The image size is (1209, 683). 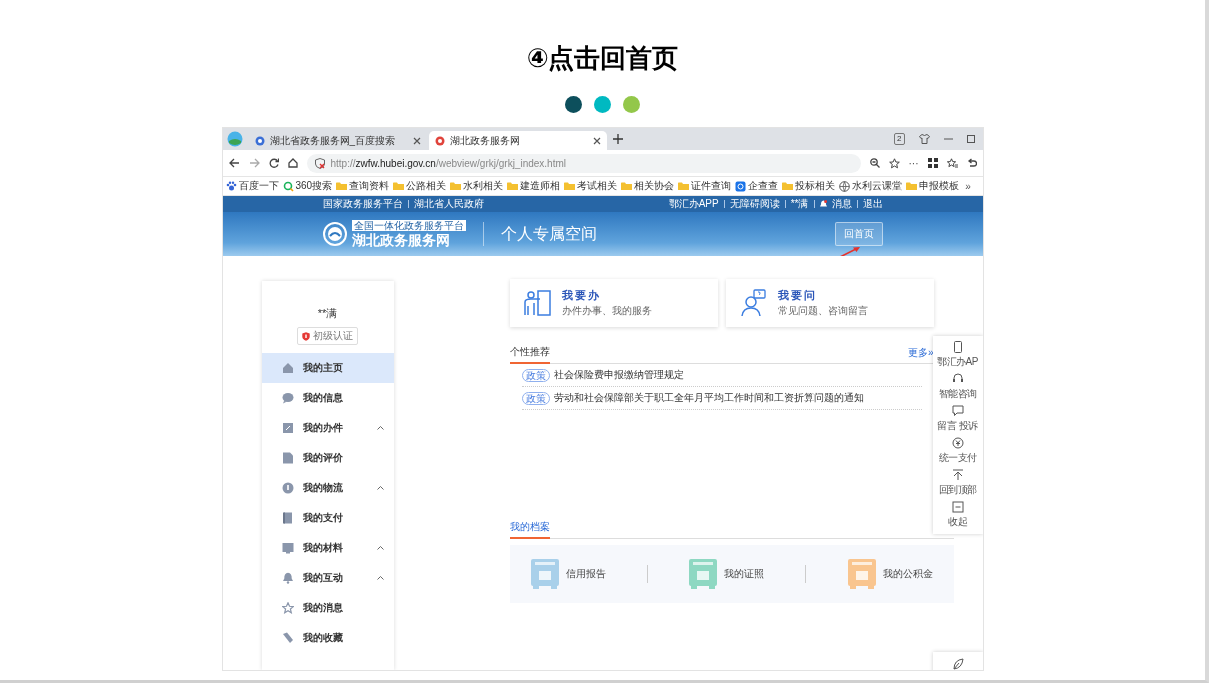 What do you see at coordinates (693, 204) in the screenshot?
I see `header-link: 鄂汇办APP` at bounding box center [693, 204].